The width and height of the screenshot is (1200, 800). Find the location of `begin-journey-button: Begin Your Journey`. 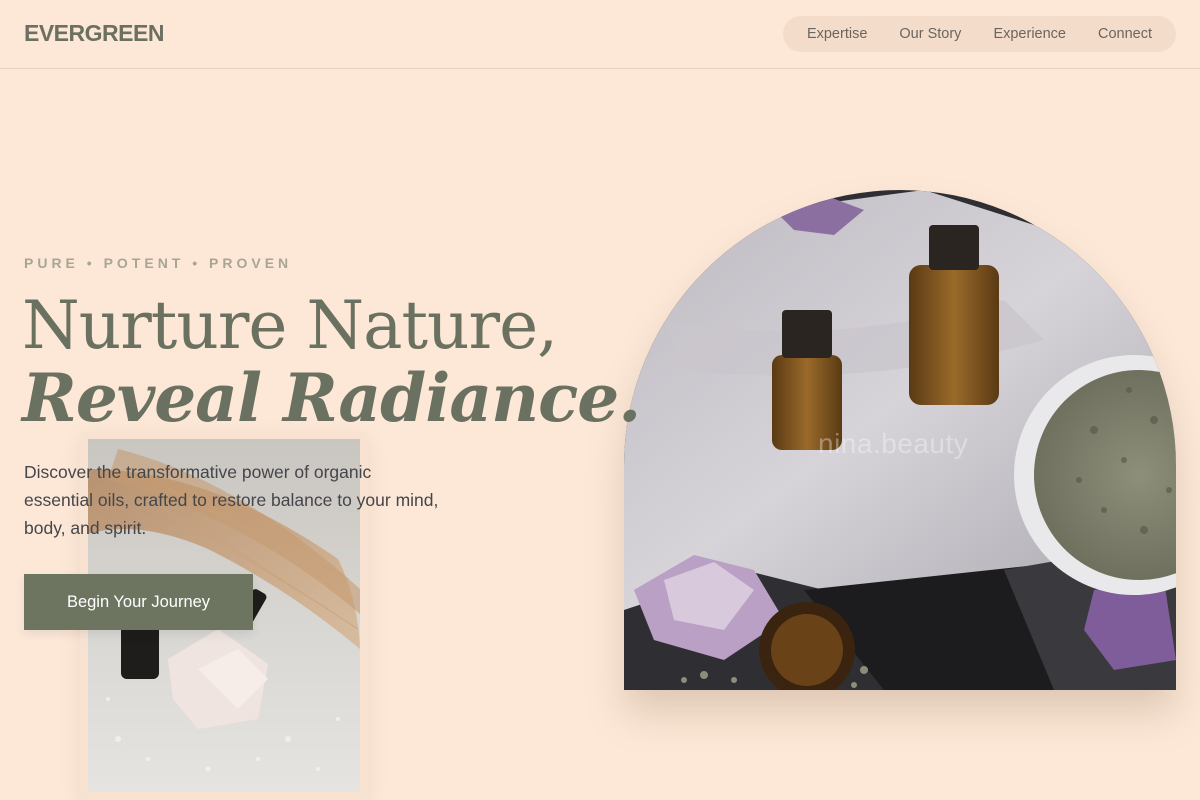

begin-journey-button: Begin Your Journey is located at coordinates (138, 602).